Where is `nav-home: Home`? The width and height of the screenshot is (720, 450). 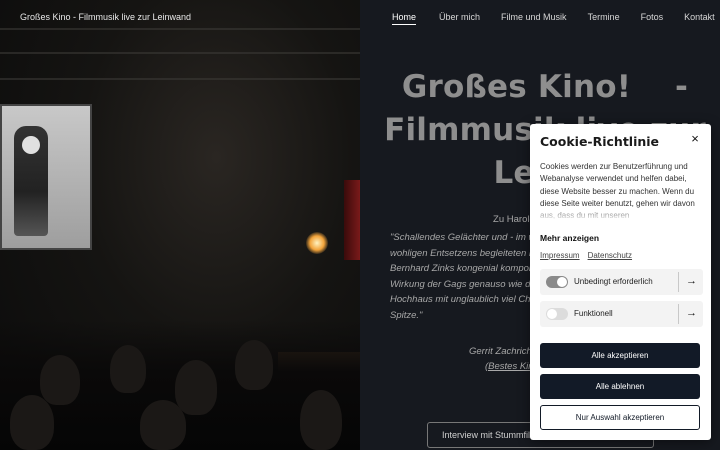 nav-home: Home is located at coordinates (404, 18).